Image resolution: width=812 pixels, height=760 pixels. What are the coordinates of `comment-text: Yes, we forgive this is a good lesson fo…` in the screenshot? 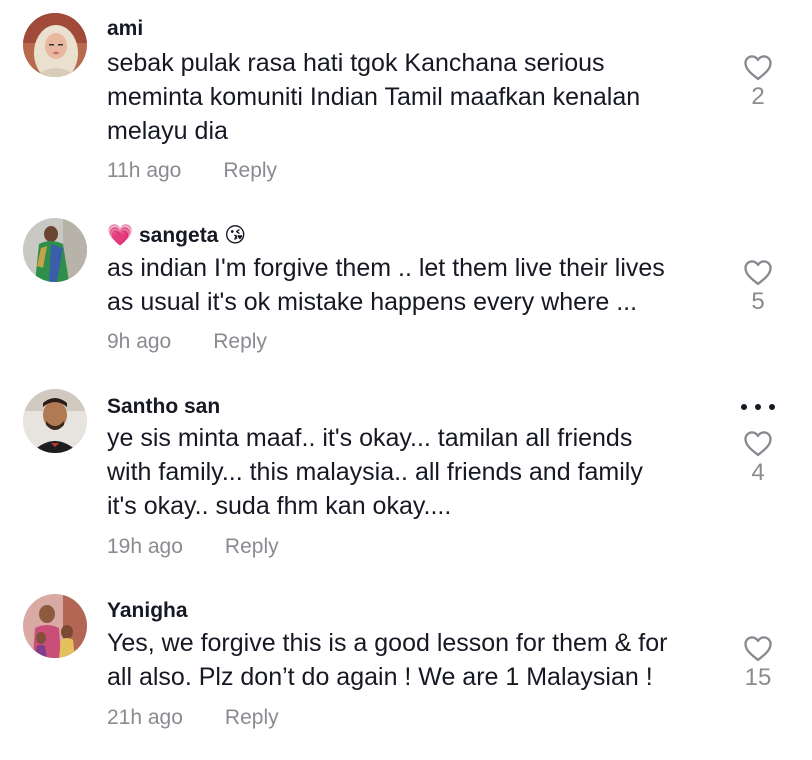 It's located at (412, 660).